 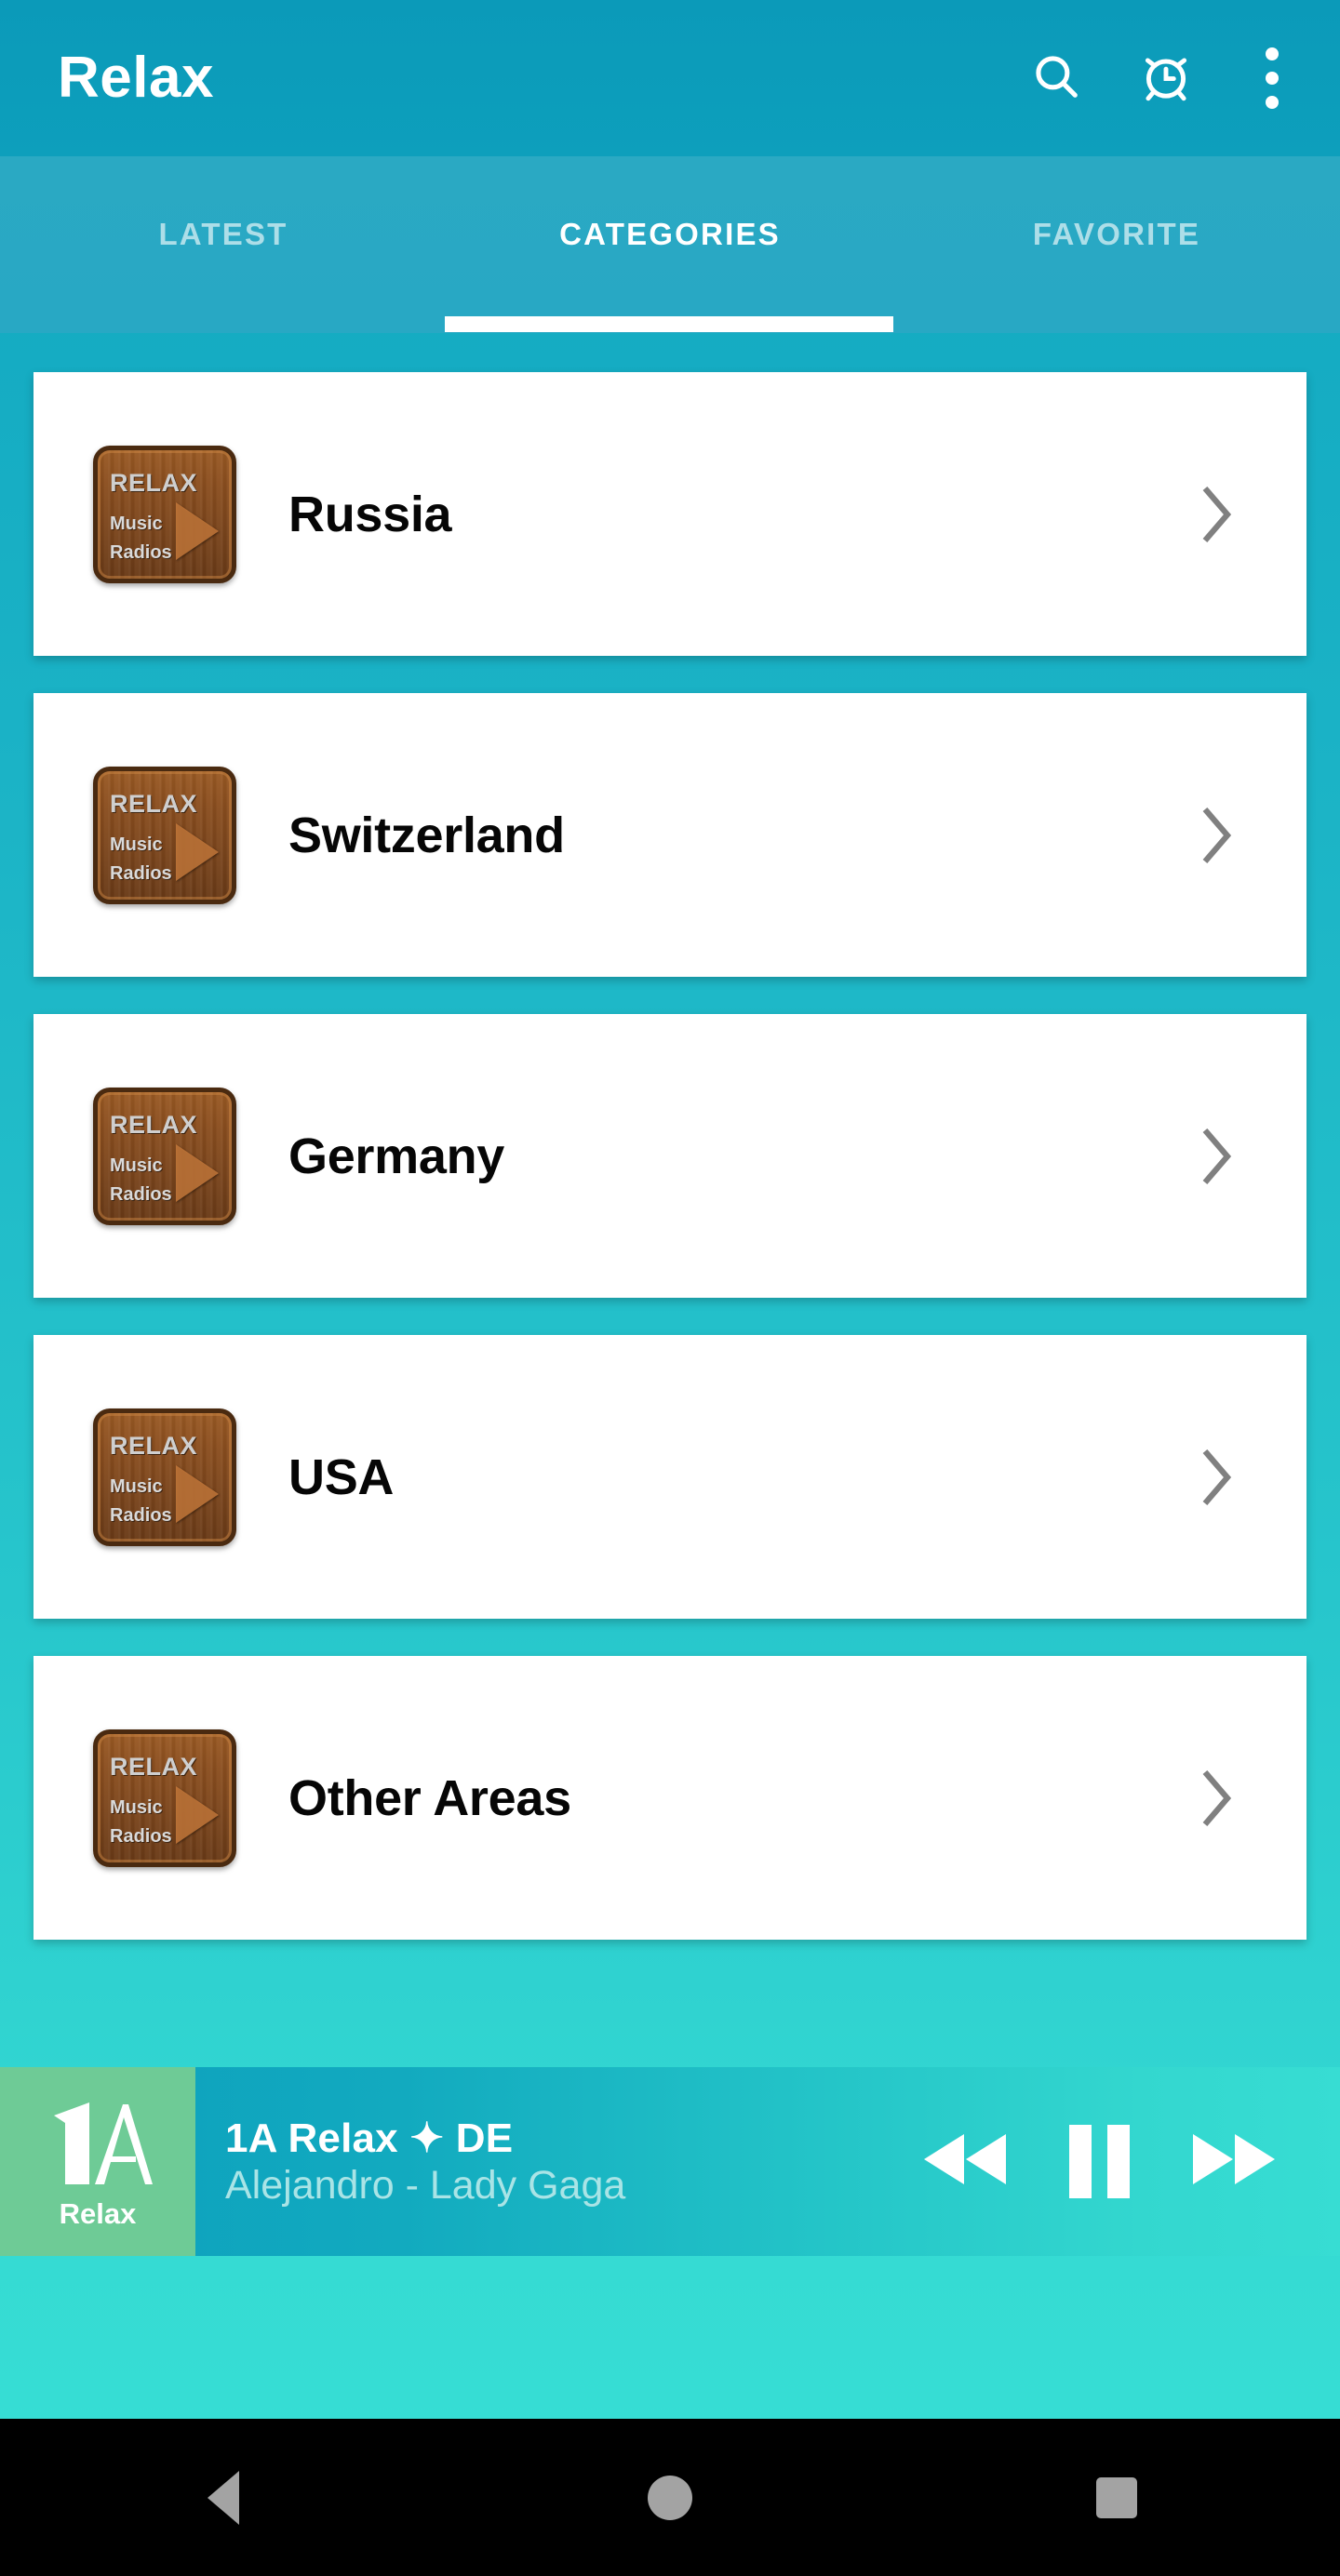 I want to click on nav-home-button, so click(x=670, y=2498).